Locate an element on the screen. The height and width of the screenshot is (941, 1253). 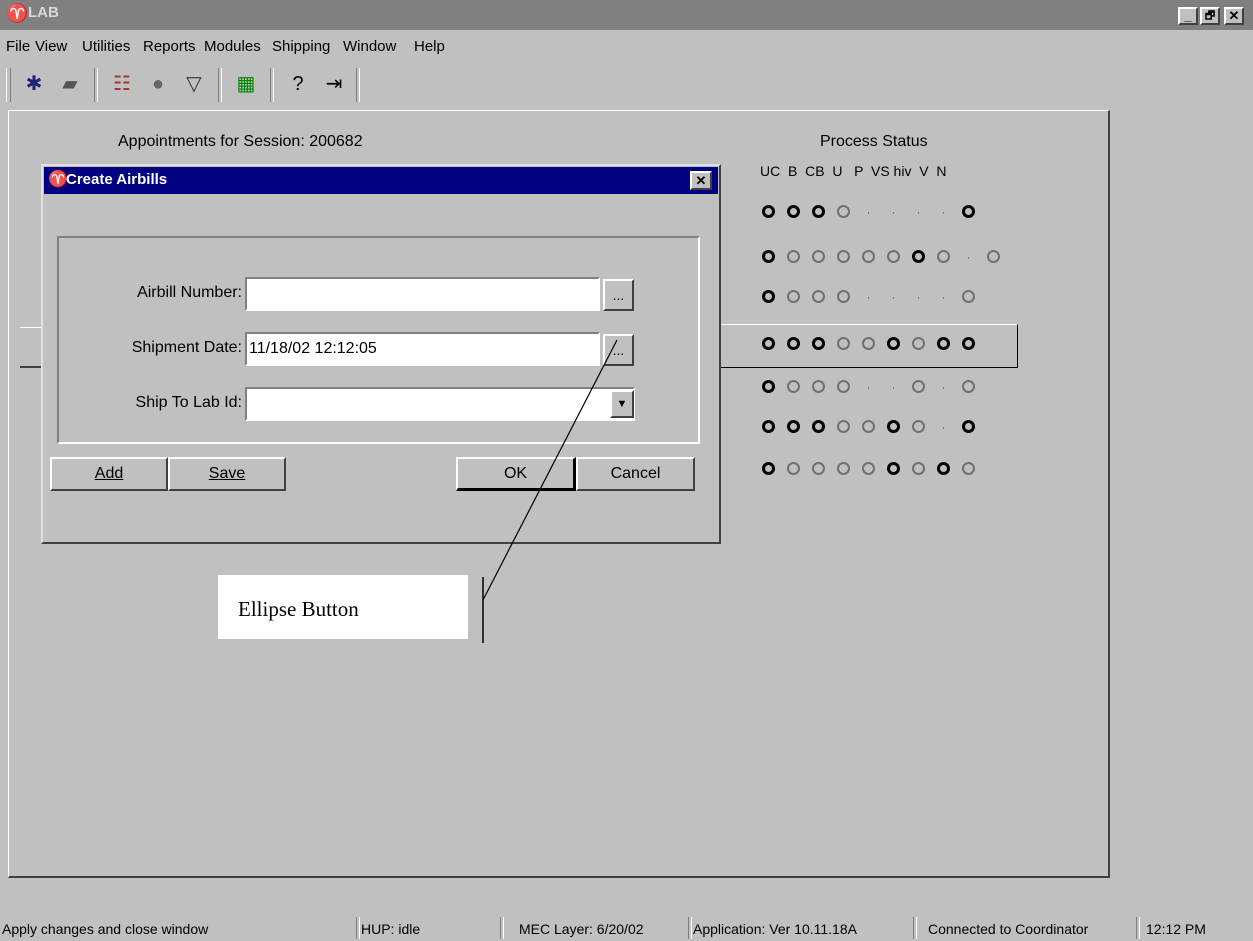
status-application: Application: Ver 10.11.18A is located at coordinates (775, 929).